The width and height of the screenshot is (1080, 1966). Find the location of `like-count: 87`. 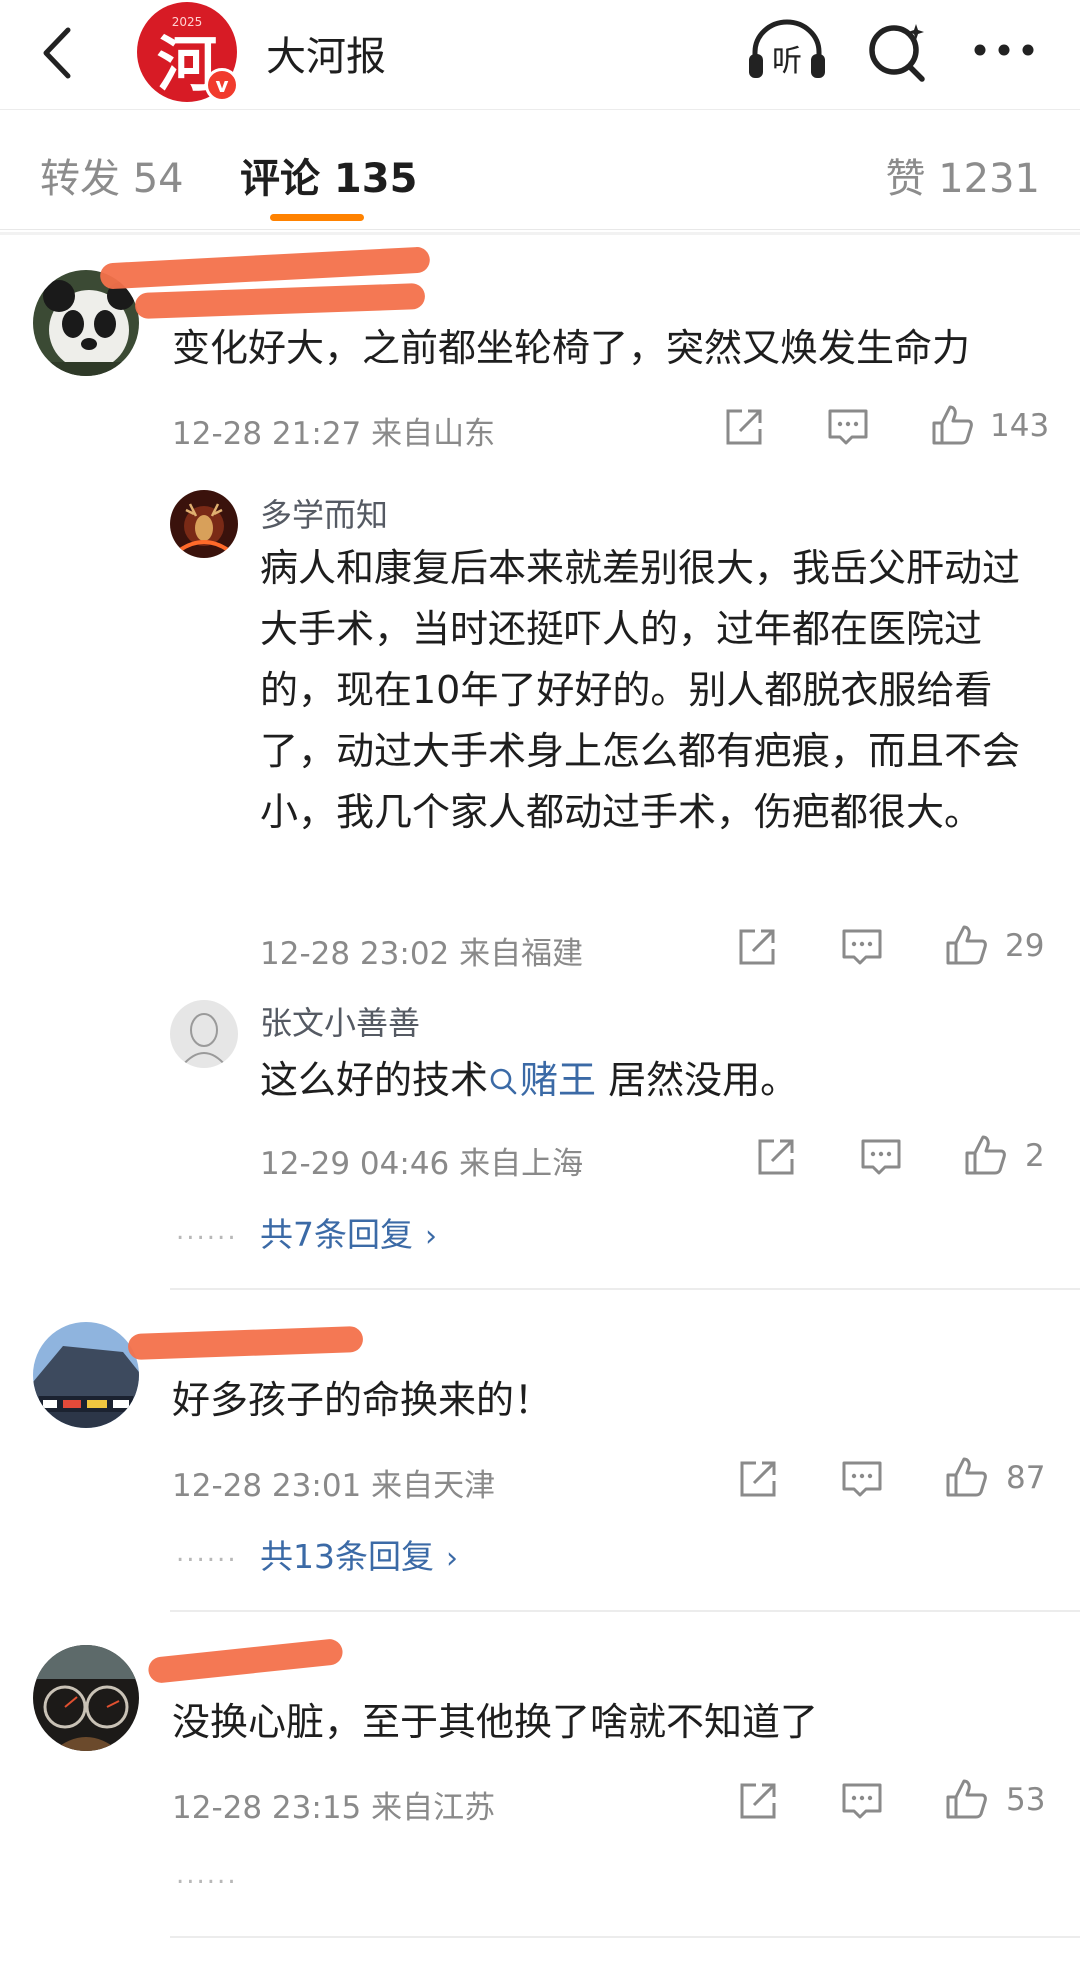

like-count: 87 is located at coordinates (1026, 1478).